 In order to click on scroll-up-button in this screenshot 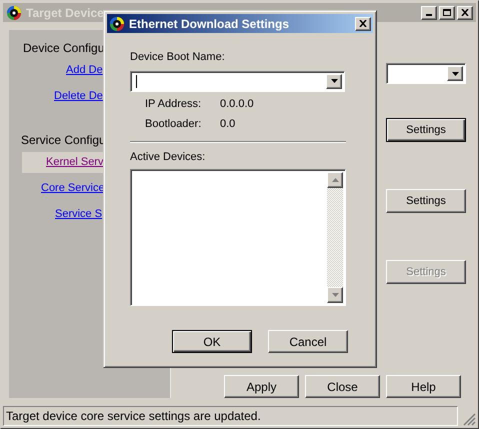, I will do `click(335, 180)`.